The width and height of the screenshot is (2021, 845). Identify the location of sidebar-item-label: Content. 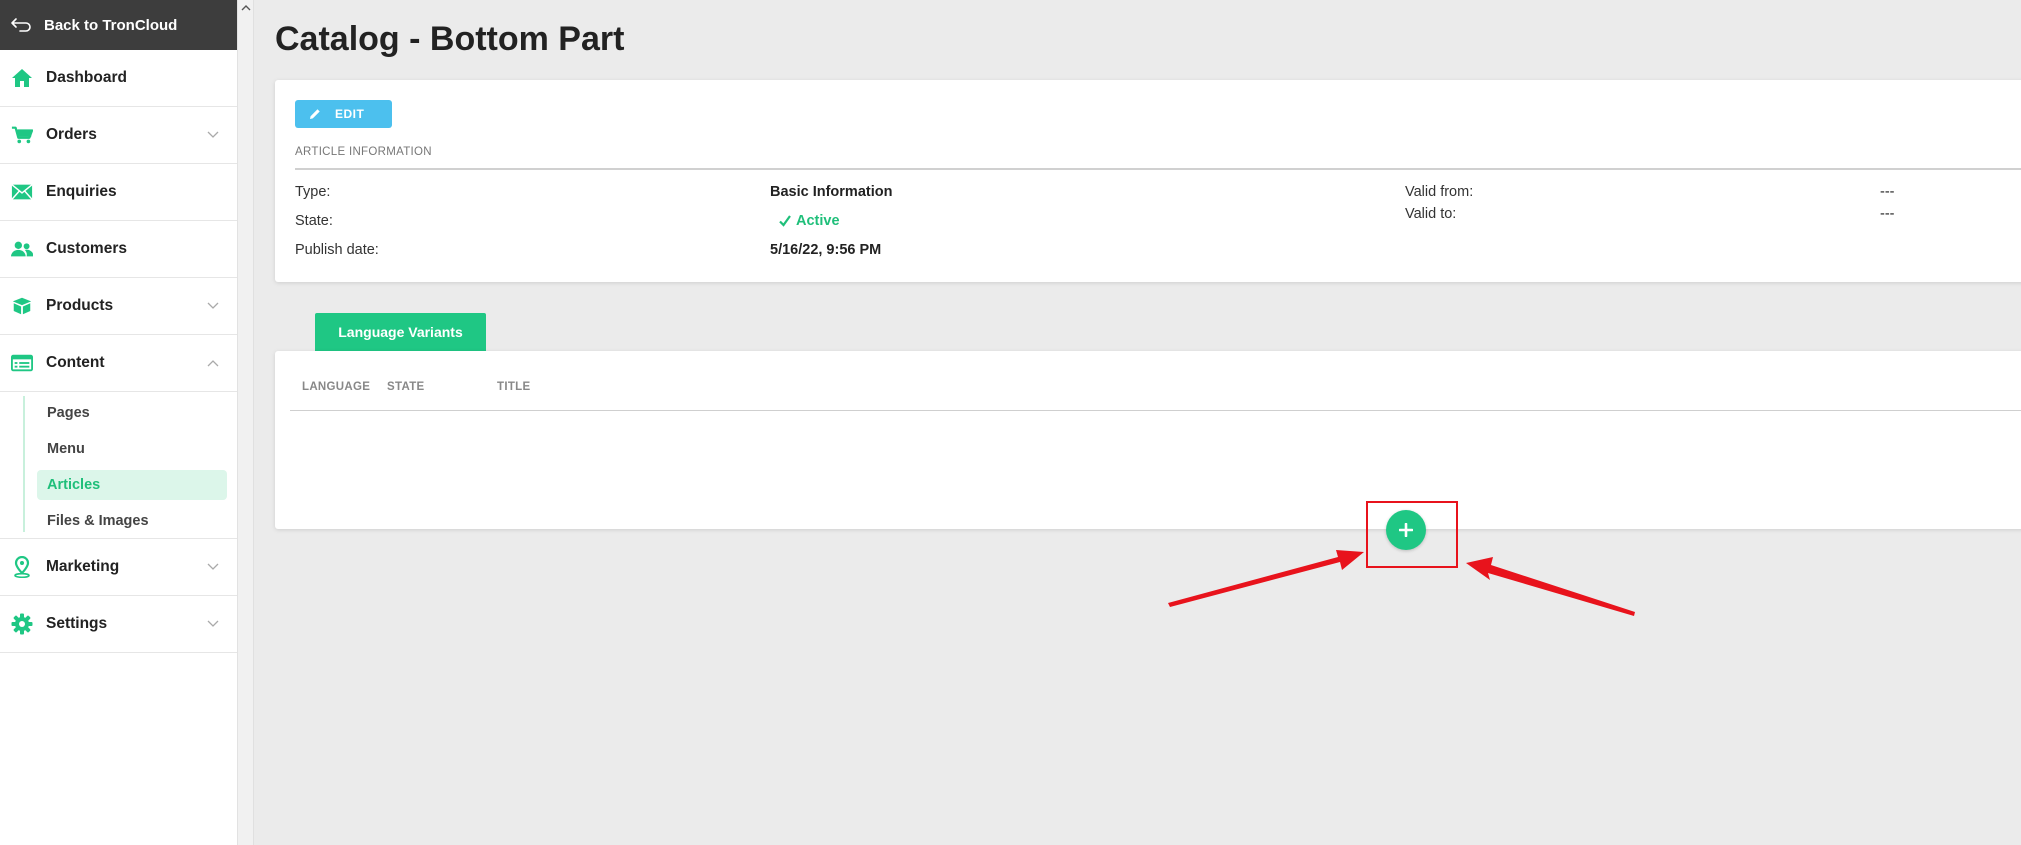
(75, 362).